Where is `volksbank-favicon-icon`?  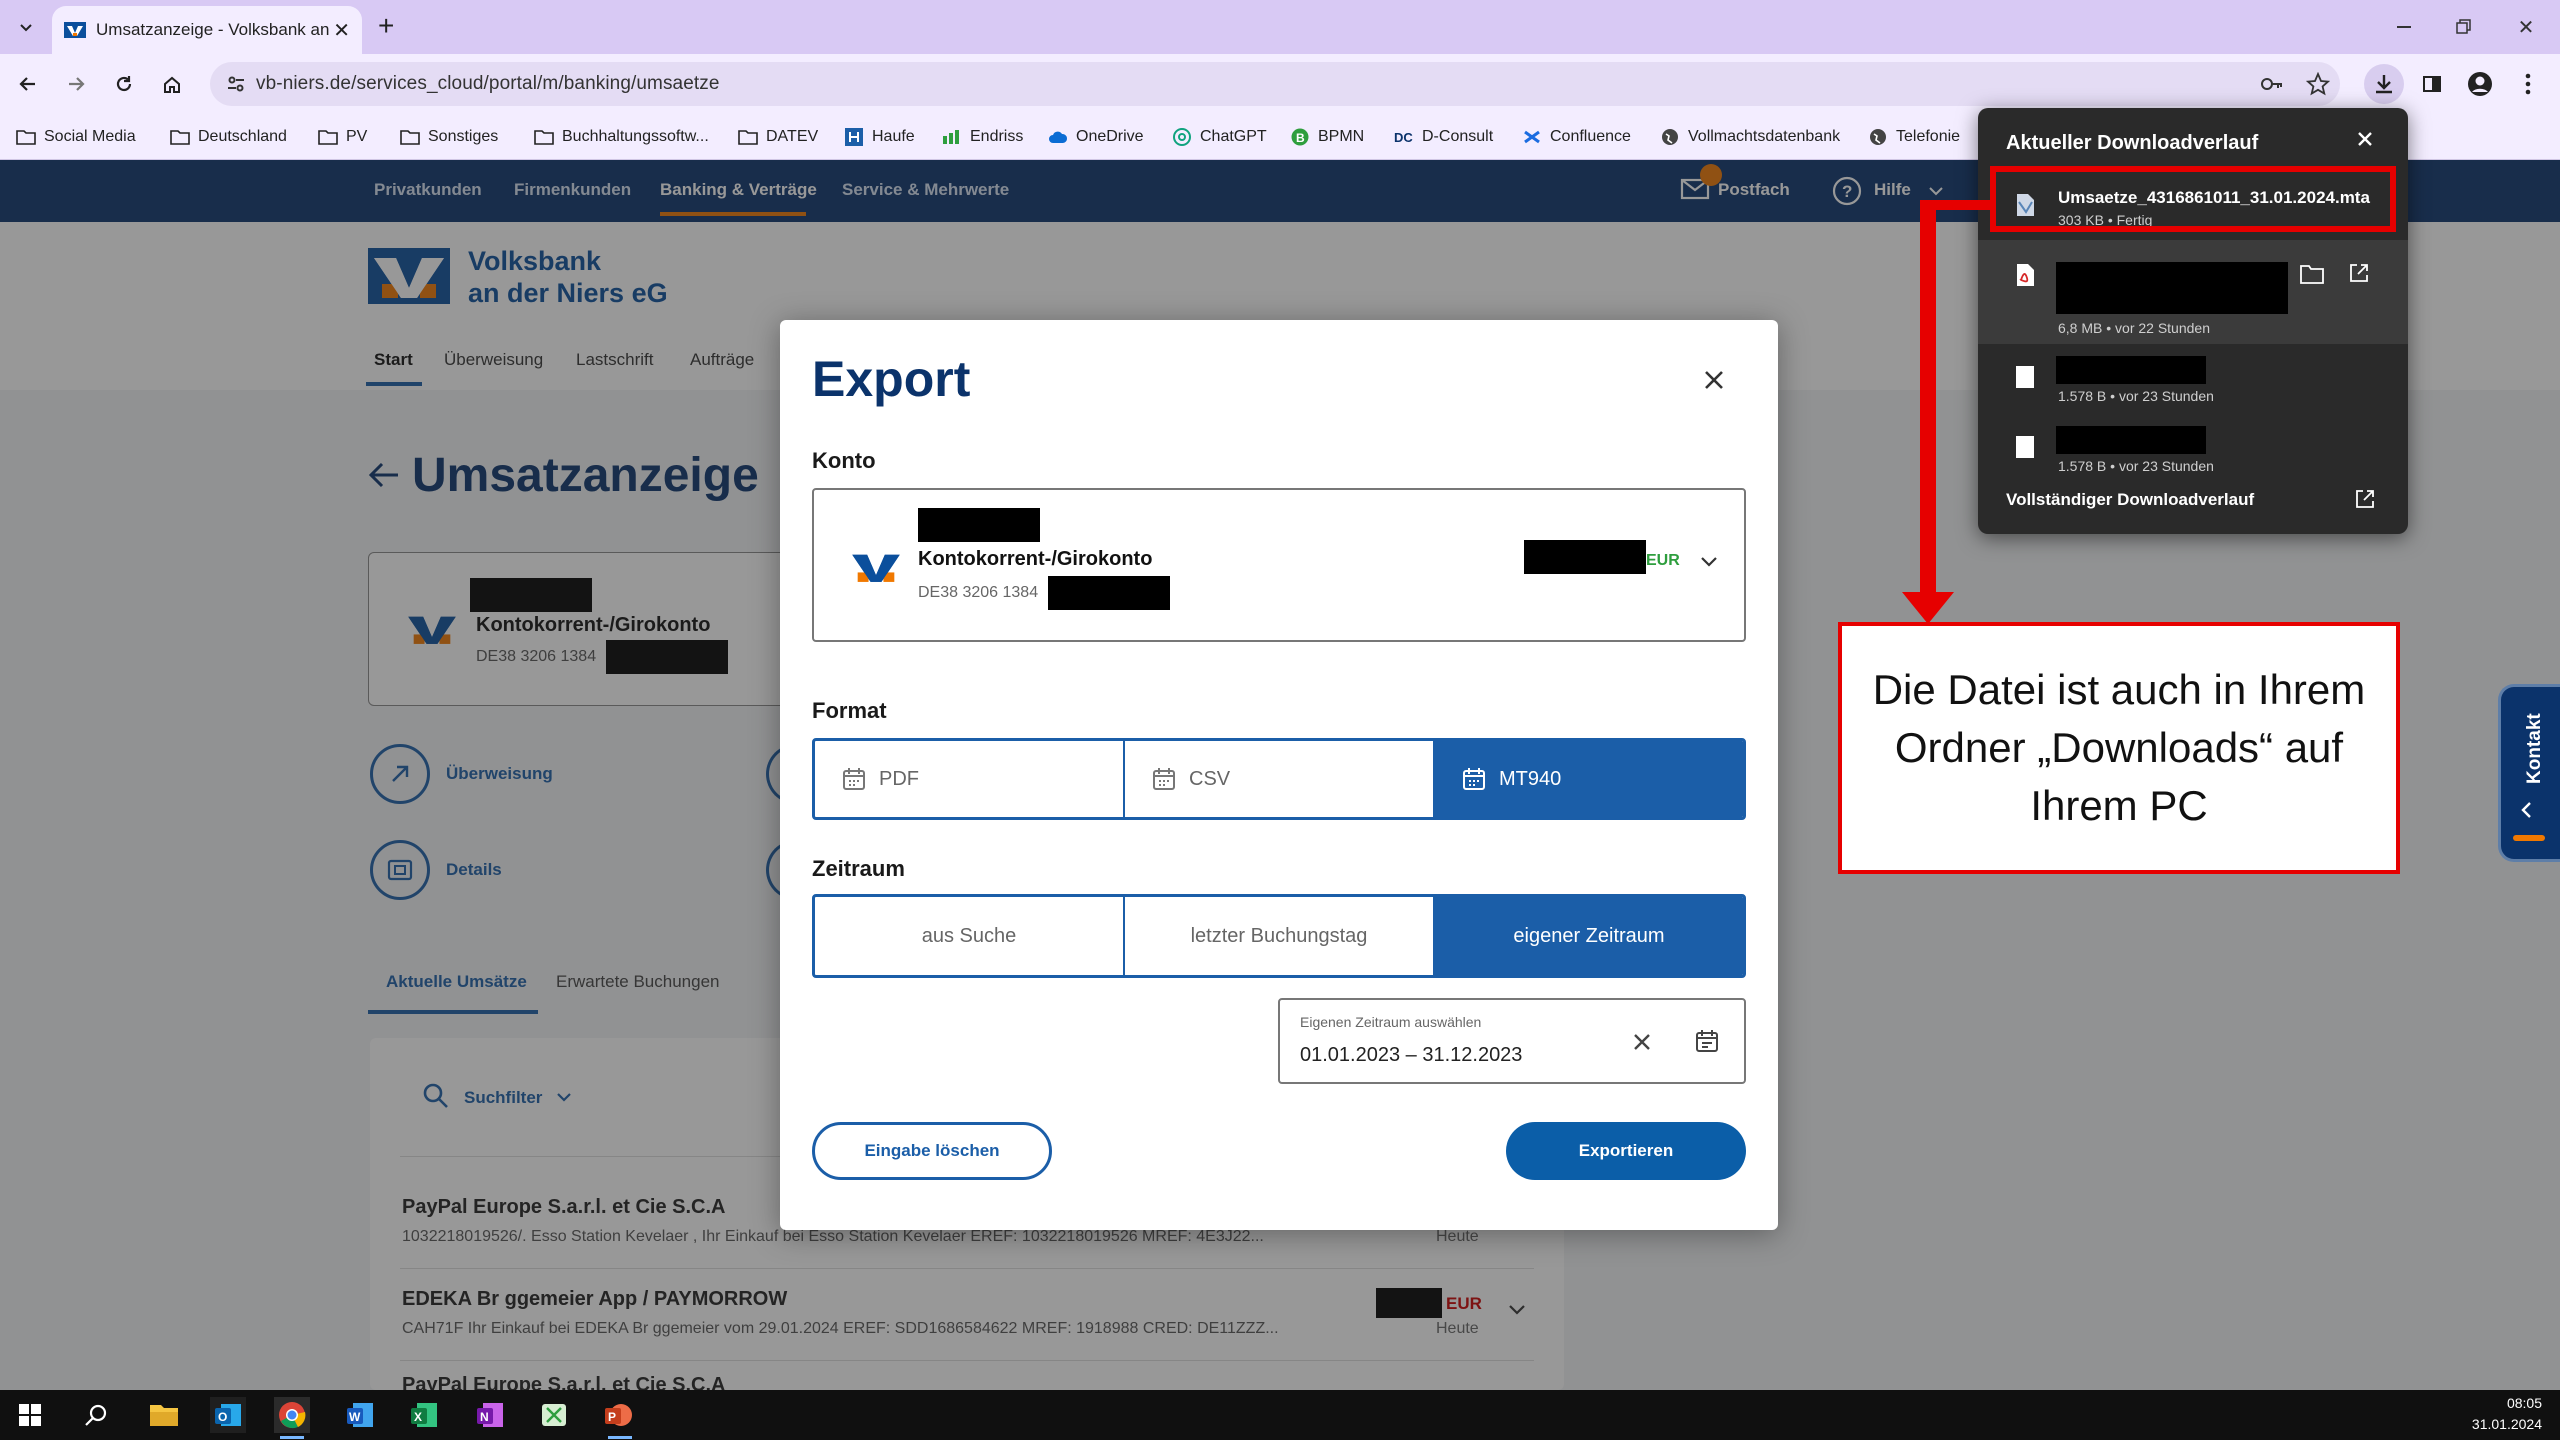
volksbank-favicon-icon is located at coordinates (75, 30).